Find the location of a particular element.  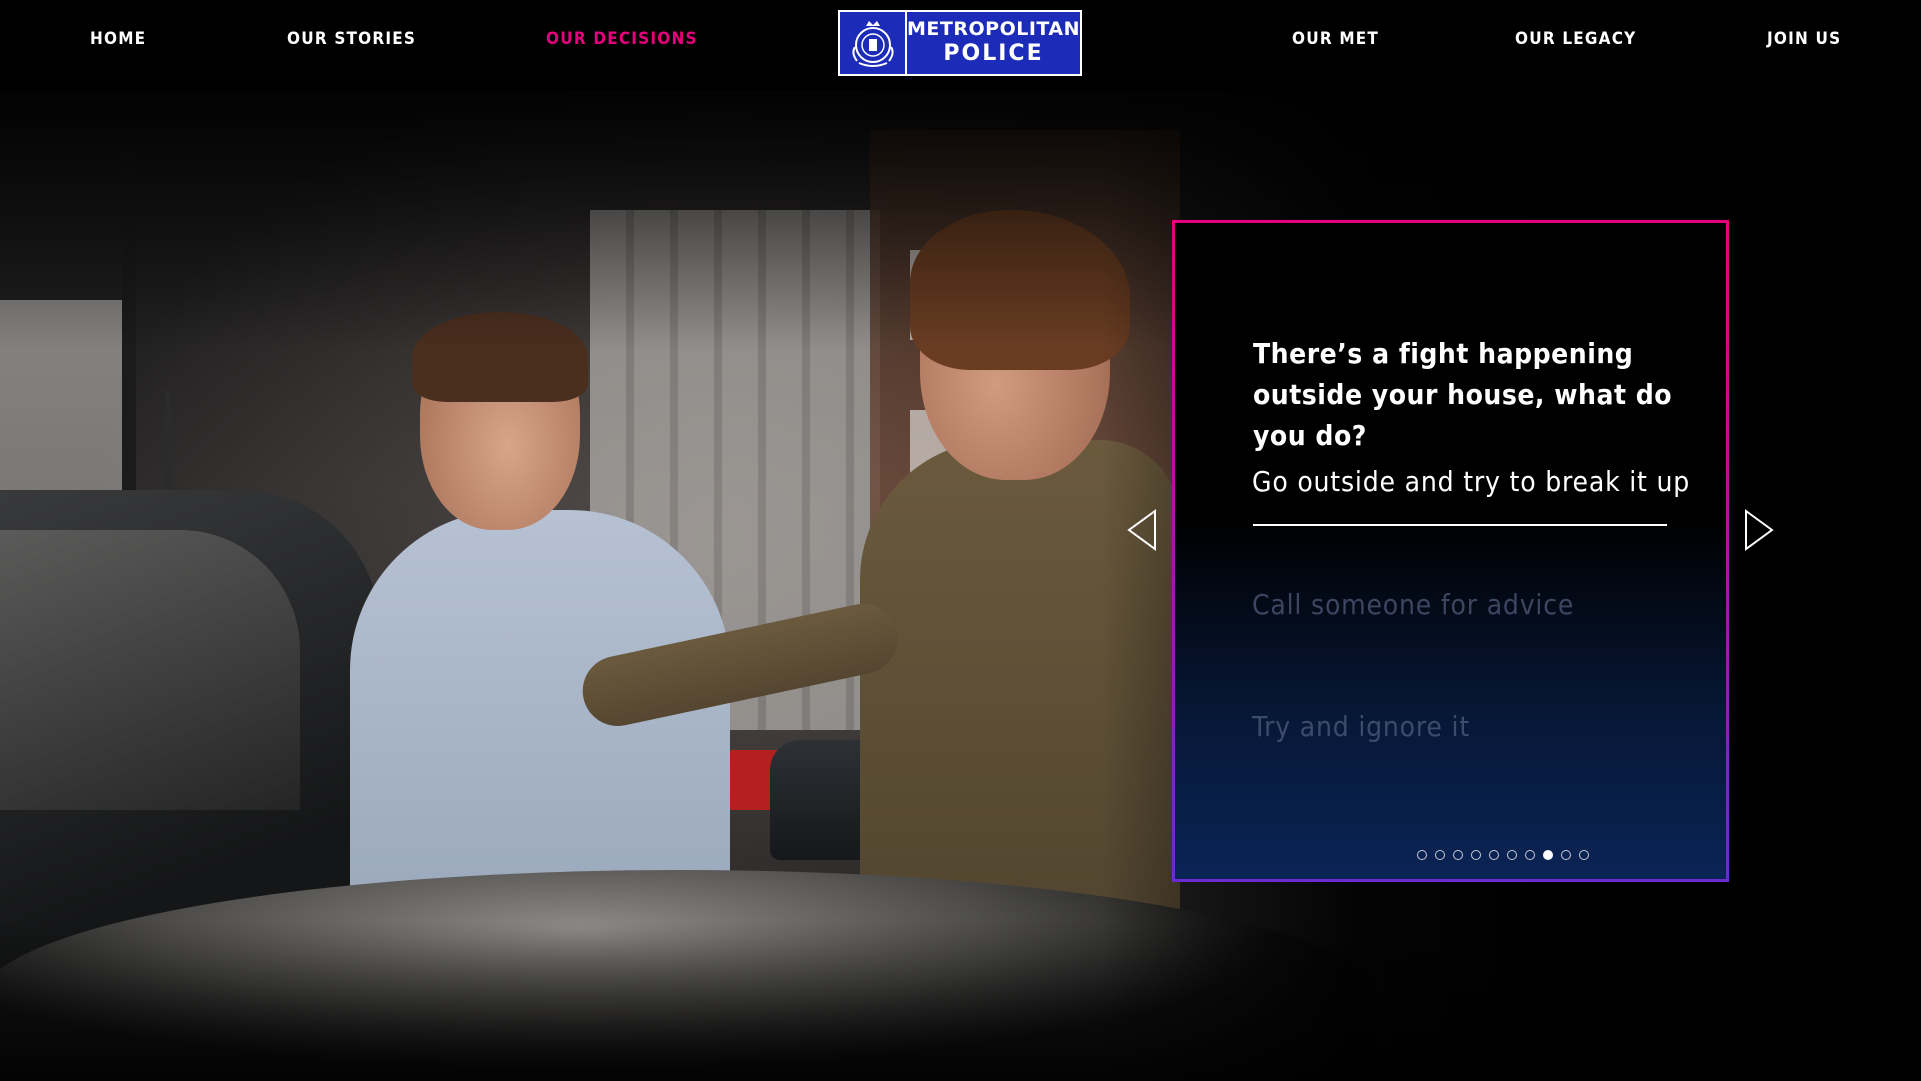

scene-fade-bottom is located at coordinates (960, 1001).